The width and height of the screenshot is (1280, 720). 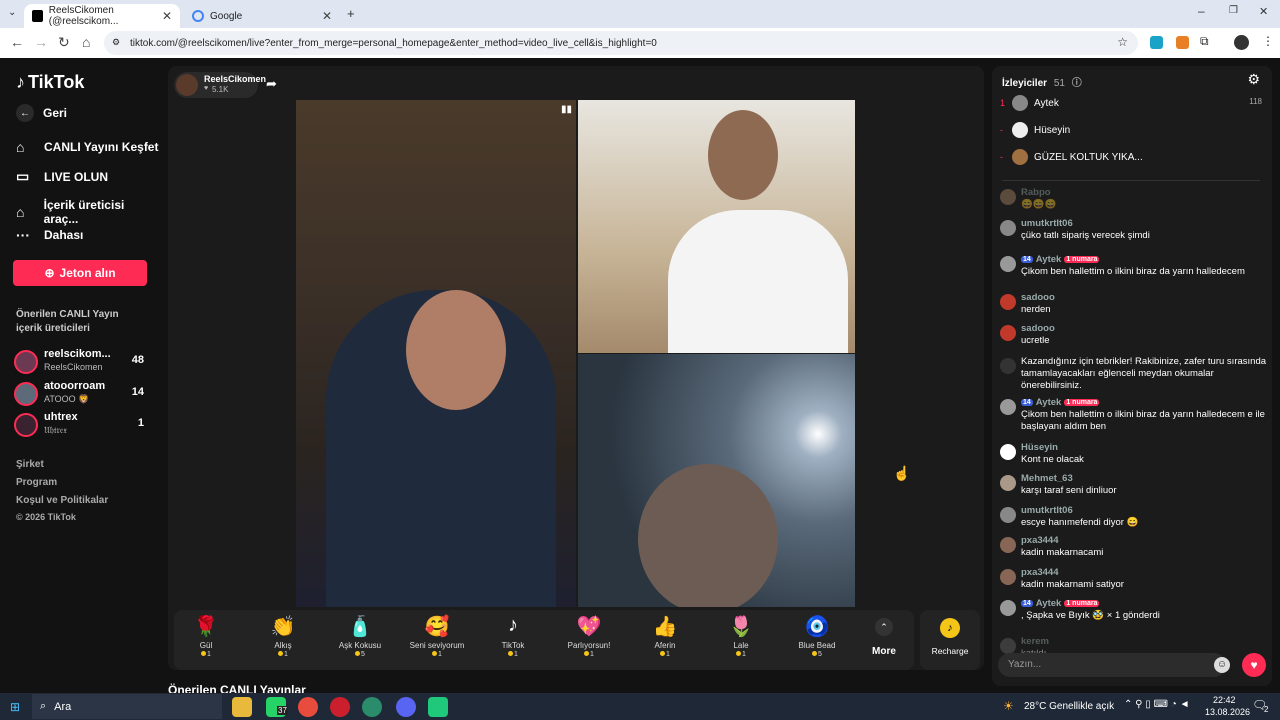 What do you see at coordinates (950, 640) in the screenshot?
I see `recharge-button: ♪ Recharge` at bounding box center [950, 640].